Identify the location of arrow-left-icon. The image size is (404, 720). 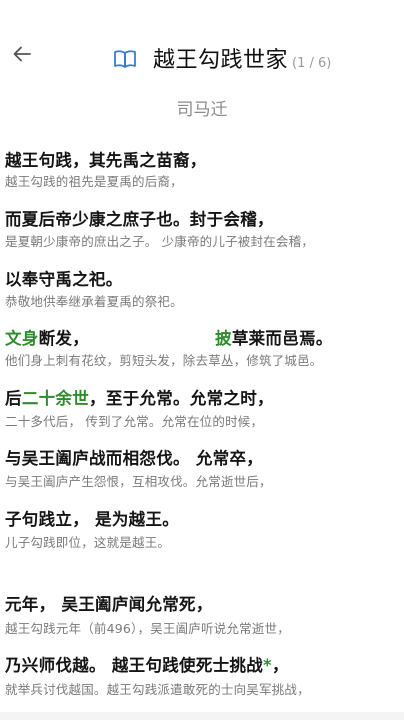
(22, 54).